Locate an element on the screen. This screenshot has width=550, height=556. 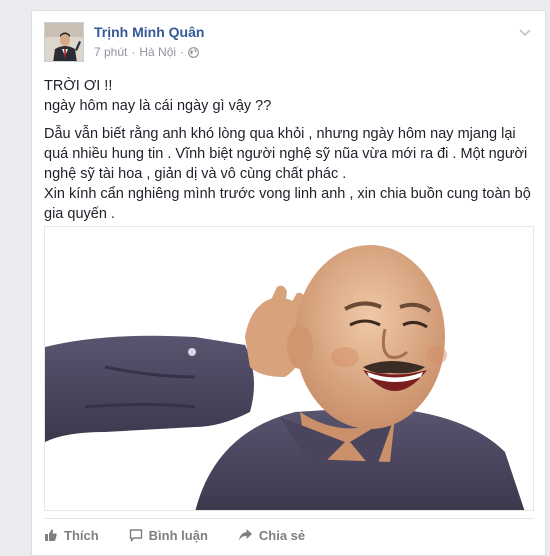
avatar is located at coordinates (64, 42).